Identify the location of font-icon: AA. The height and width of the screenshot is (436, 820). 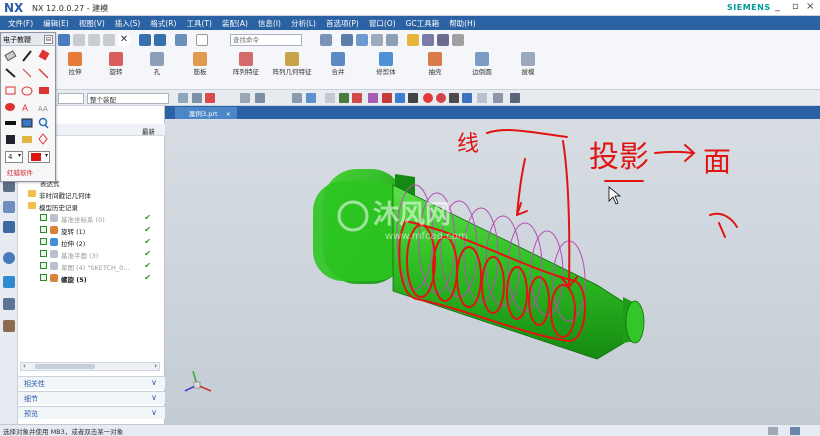
(43, 109).